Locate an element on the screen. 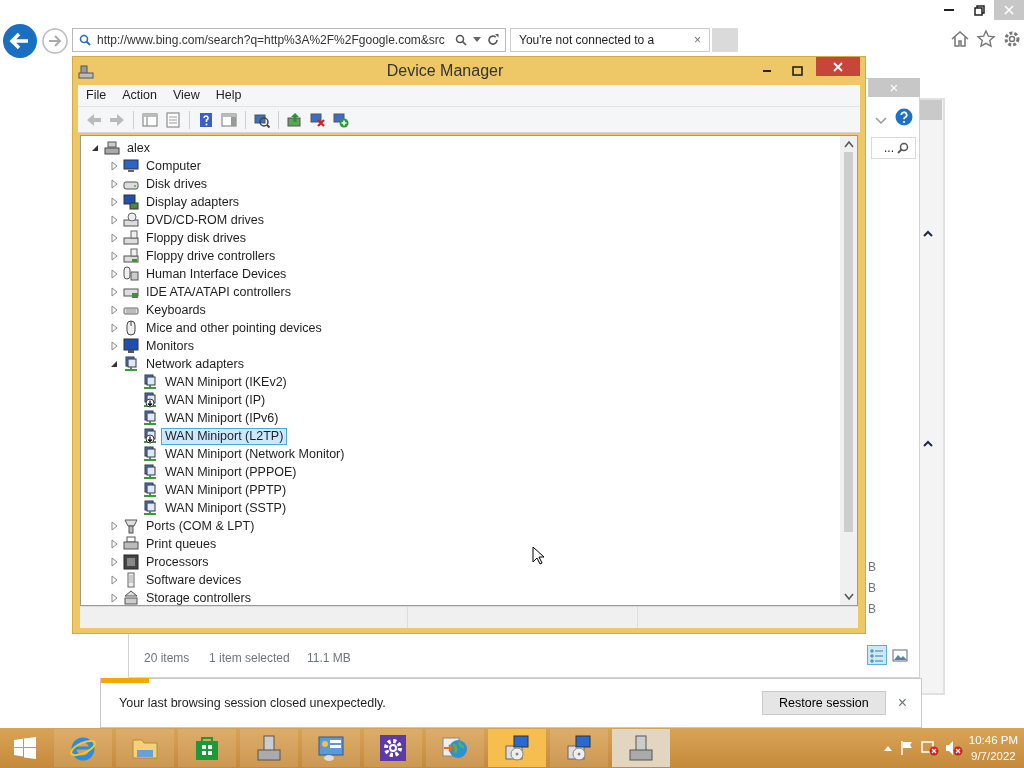 The image size is (1024, 768). address-bar: http://www.bing.com/search?q=http%3A%2F%2Fgoogle.com&src is located at coordinates (289, 40).